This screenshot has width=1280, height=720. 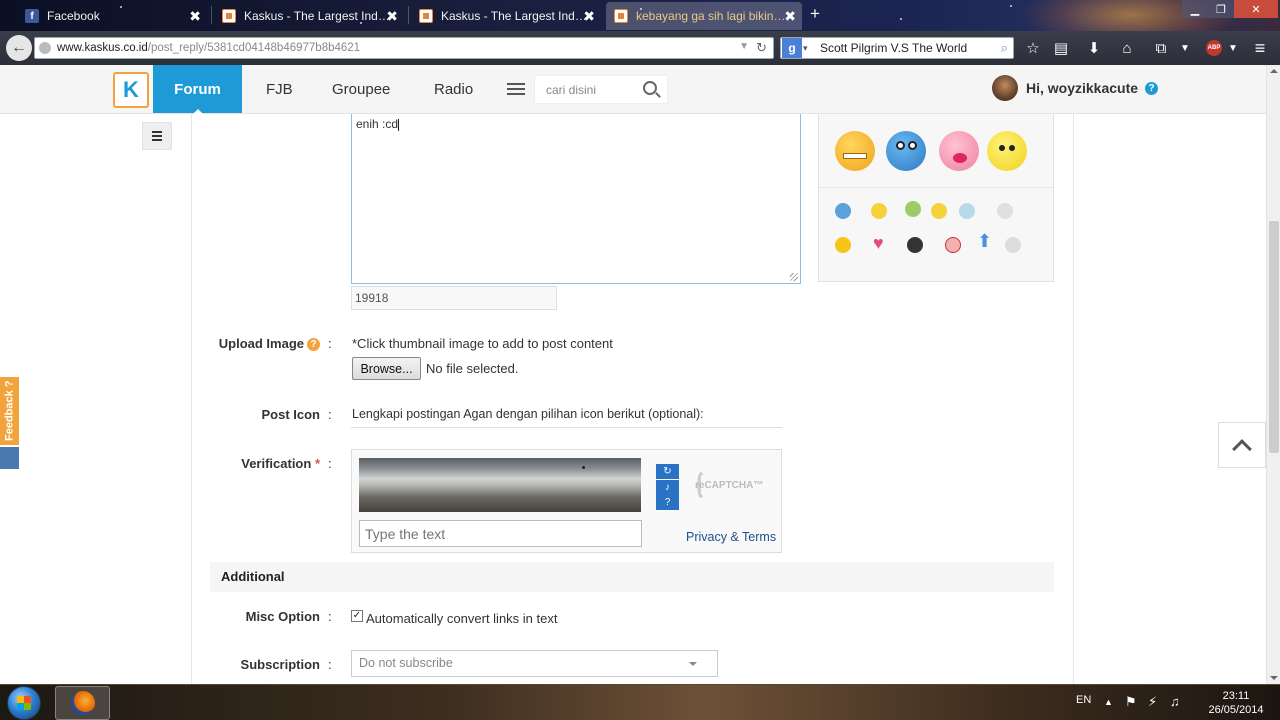 What do you see at coordinates (534, 663) in the screenshot?
I see `subscription-select: Do not subscribe` at bounding box center [534, 663].